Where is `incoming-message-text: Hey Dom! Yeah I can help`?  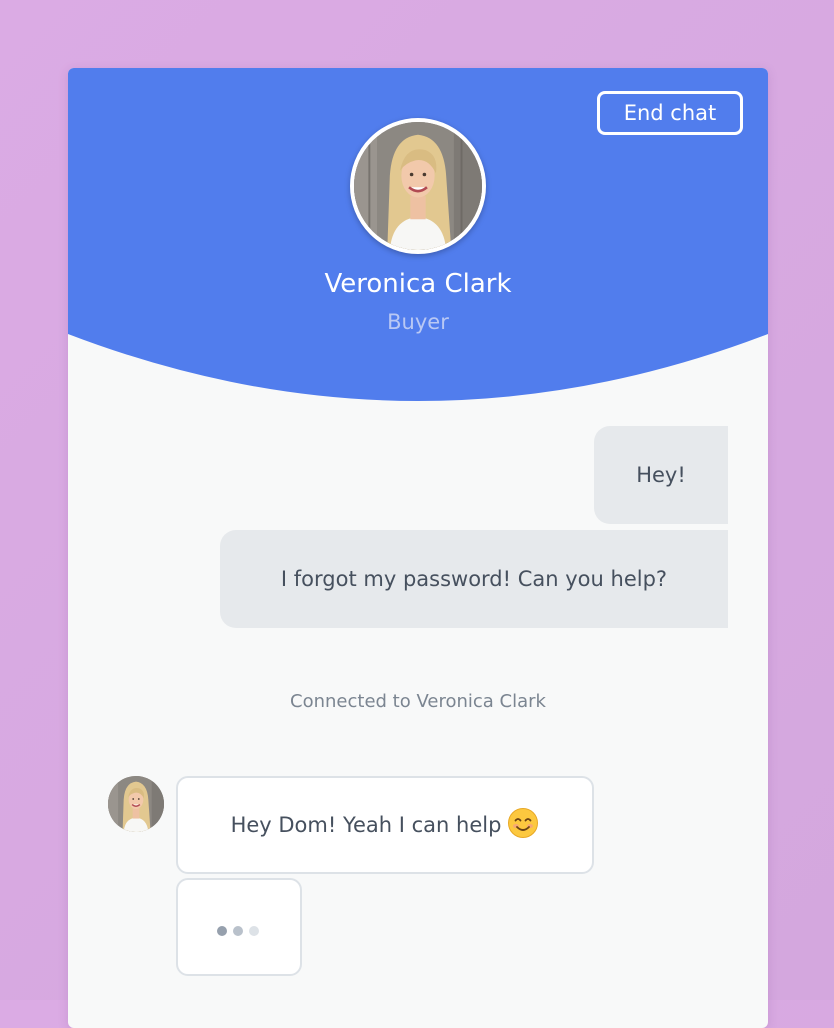 incoming-message-text: Hey Dom! Yeah I can help is located at coordinates (366, 825).